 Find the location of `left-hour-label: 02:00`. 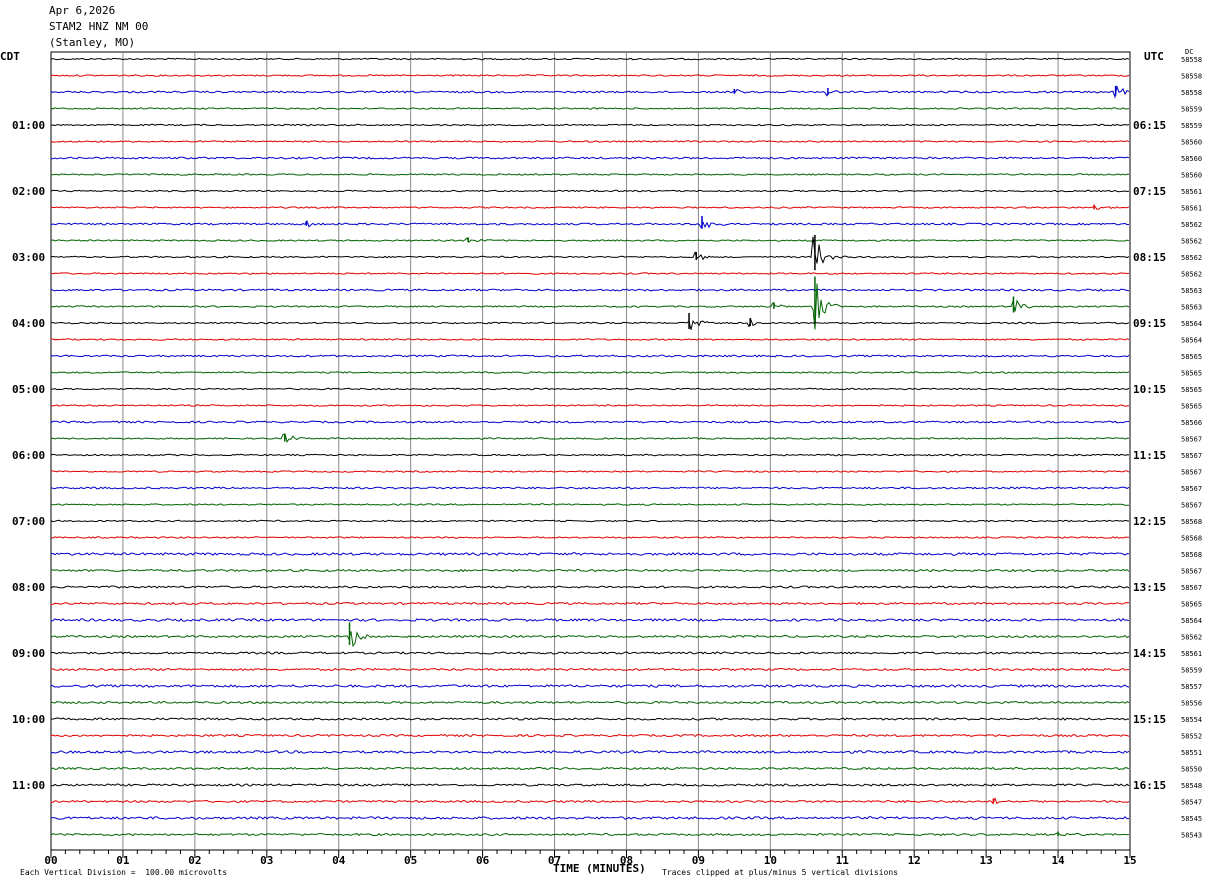

left-hour-label: 02:00 is located at coordinates (28, 191).